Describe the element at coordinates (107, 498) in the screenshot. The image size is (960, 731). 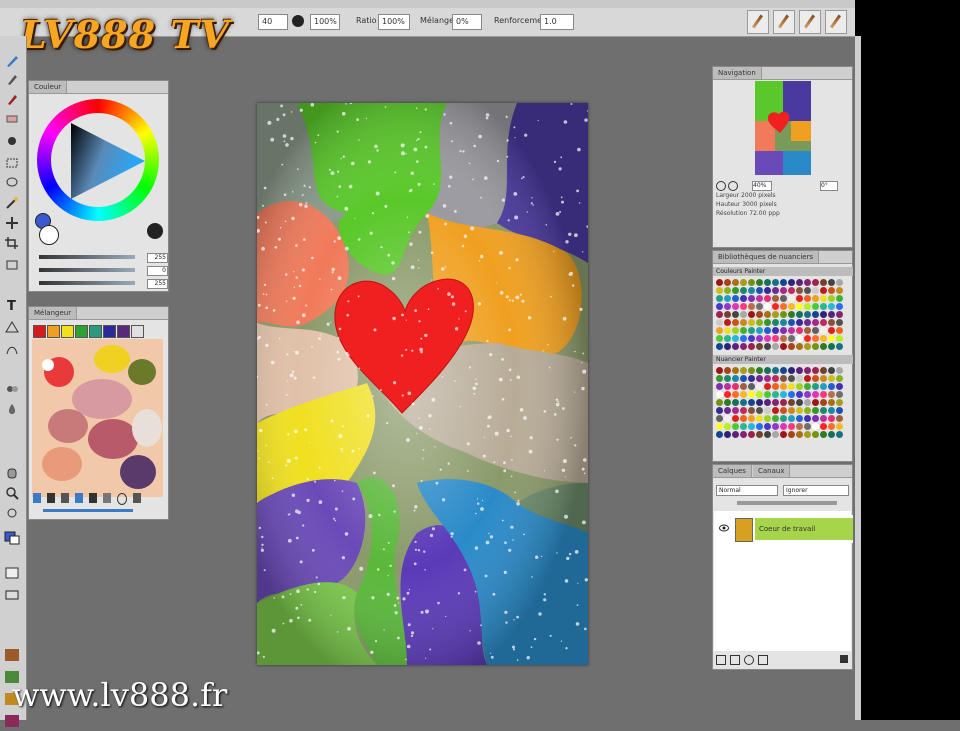
I see `mixer-hand-icon` at that location.